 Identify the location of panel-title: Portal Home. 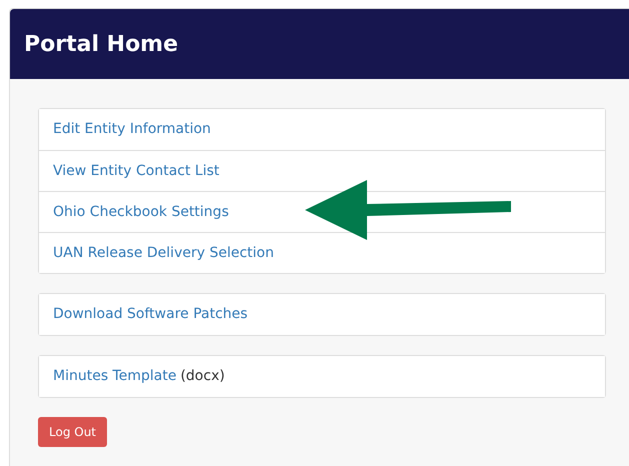
(101, 44).